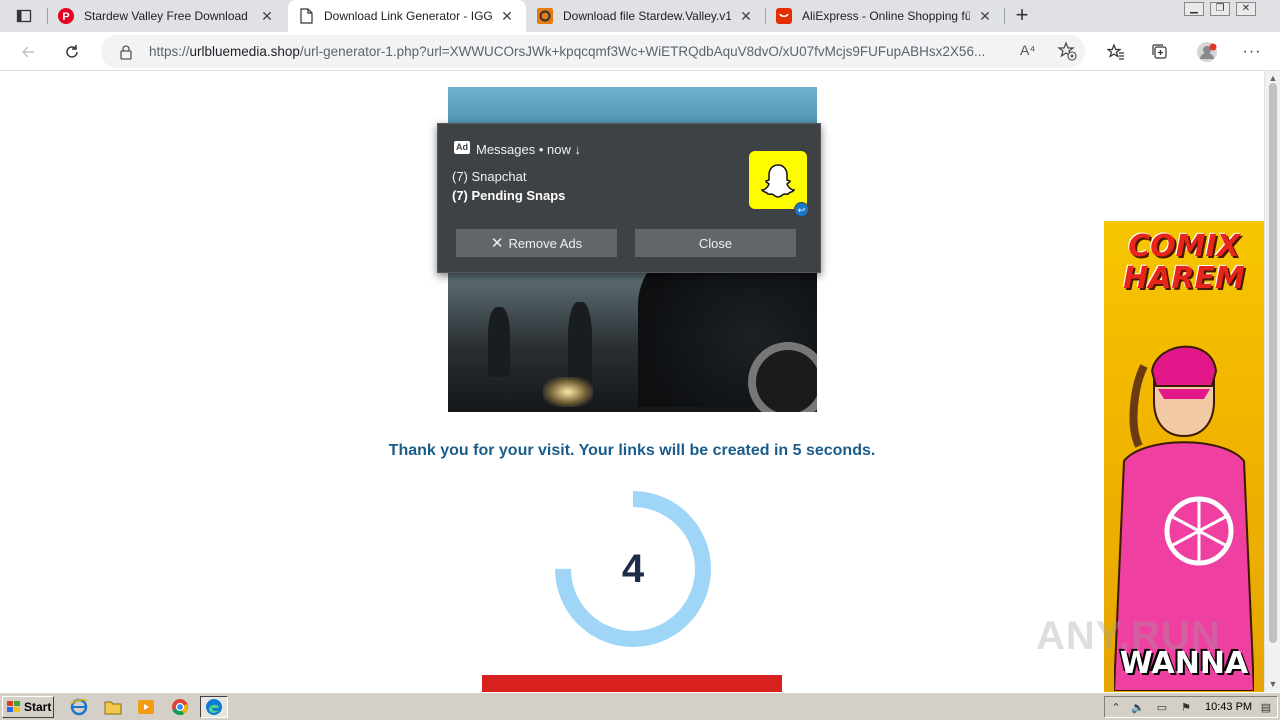  I want to click on close-window-button: ✕, so click(1246, 9).